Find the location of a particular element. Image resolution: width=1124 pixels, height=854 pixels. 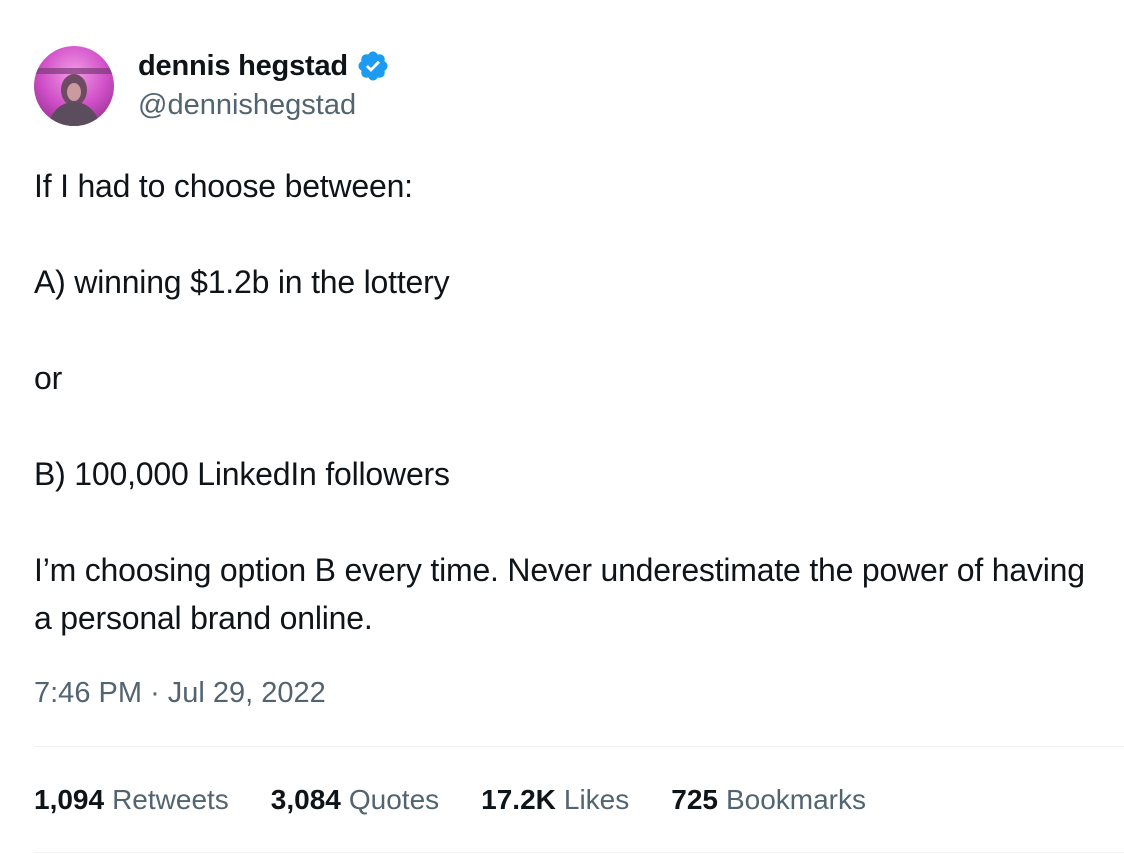

tweet-line: If I had to choose between: is located at coordinates (223, 186).